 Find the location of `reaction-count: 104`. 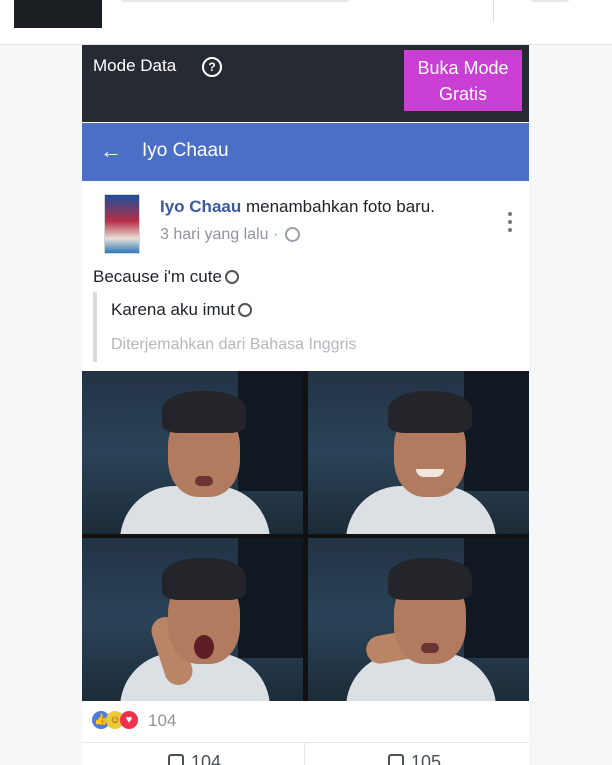

reaction-count: 104 is located at coordinates (162, 720).